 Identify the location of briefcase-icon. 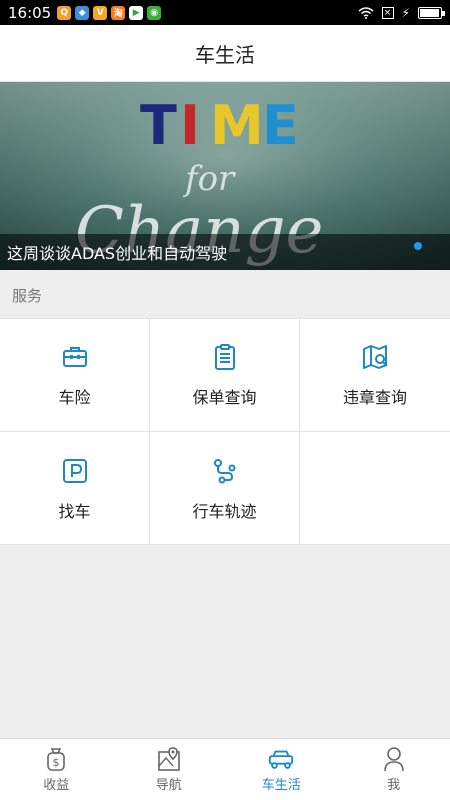
(75, 357).